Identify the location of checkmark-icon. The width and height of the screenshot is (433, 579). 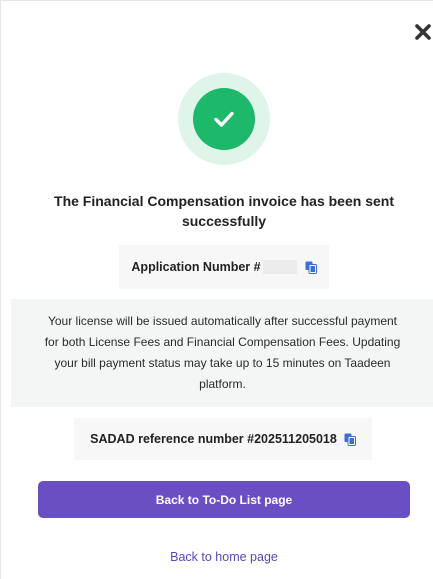
(224, 119).